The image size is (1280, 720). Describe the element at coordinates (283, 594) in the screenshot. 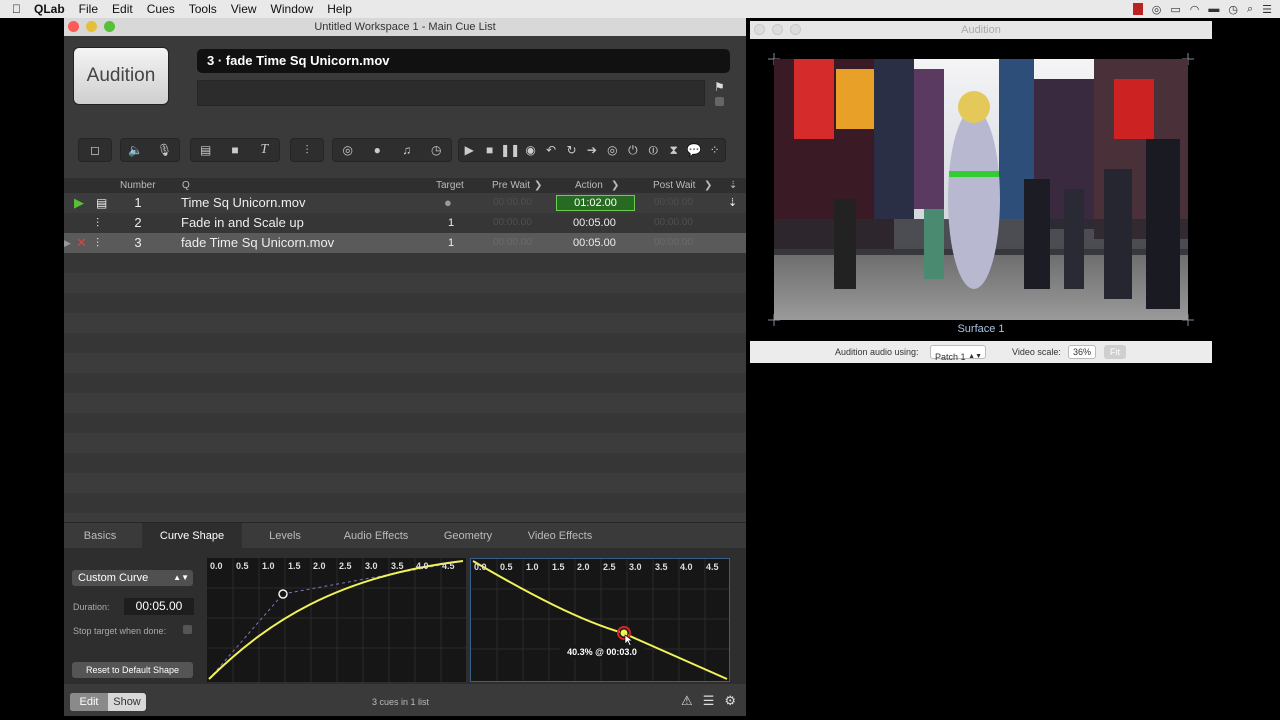

I see `curve-control-point` at that location.